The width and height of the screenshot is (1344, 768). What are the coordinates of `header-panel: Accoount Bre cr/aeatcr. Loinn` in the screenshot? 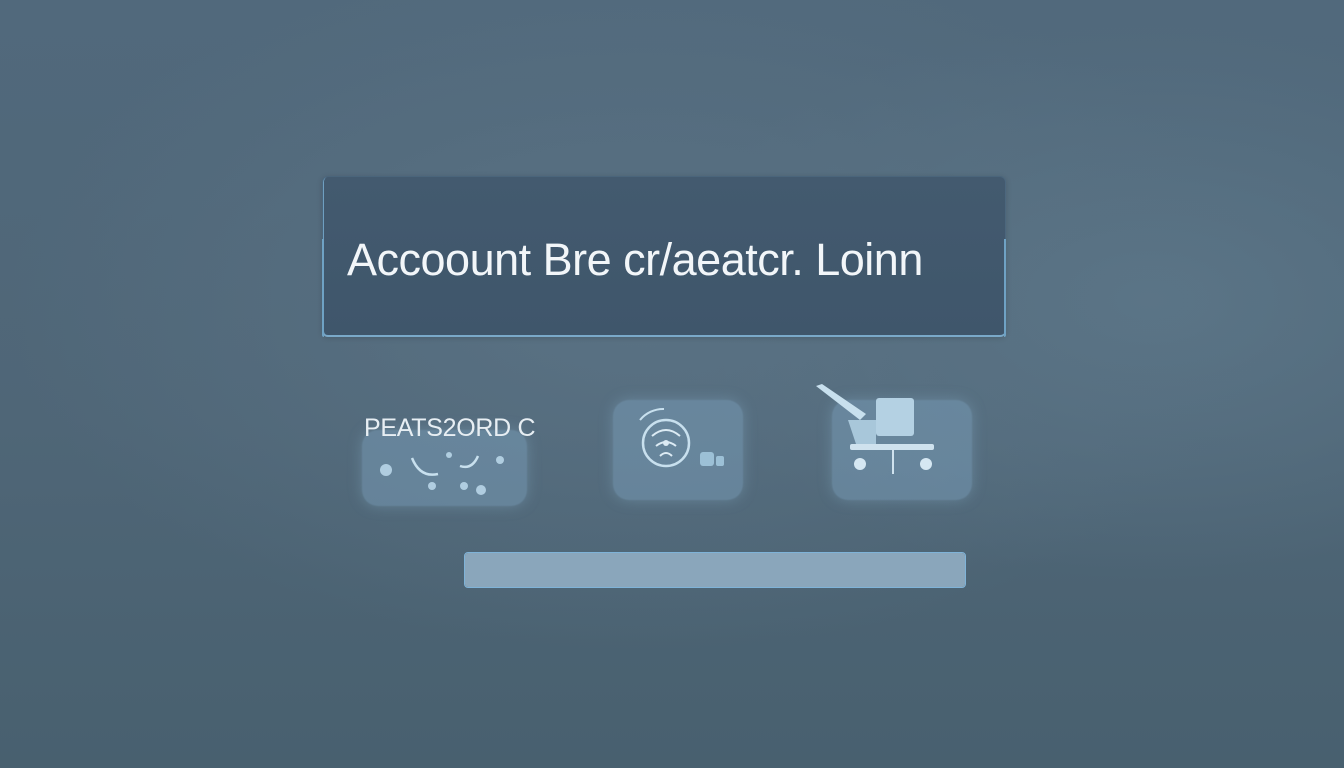 It's located at (664, 256).